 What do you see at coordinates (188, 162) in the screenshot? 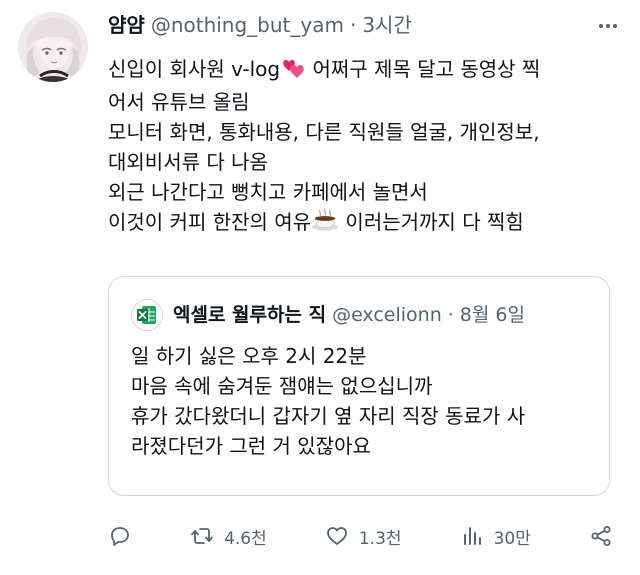
I see `tweet-line: 대외비서류 다 나옴` at bounding box center [188, 162].